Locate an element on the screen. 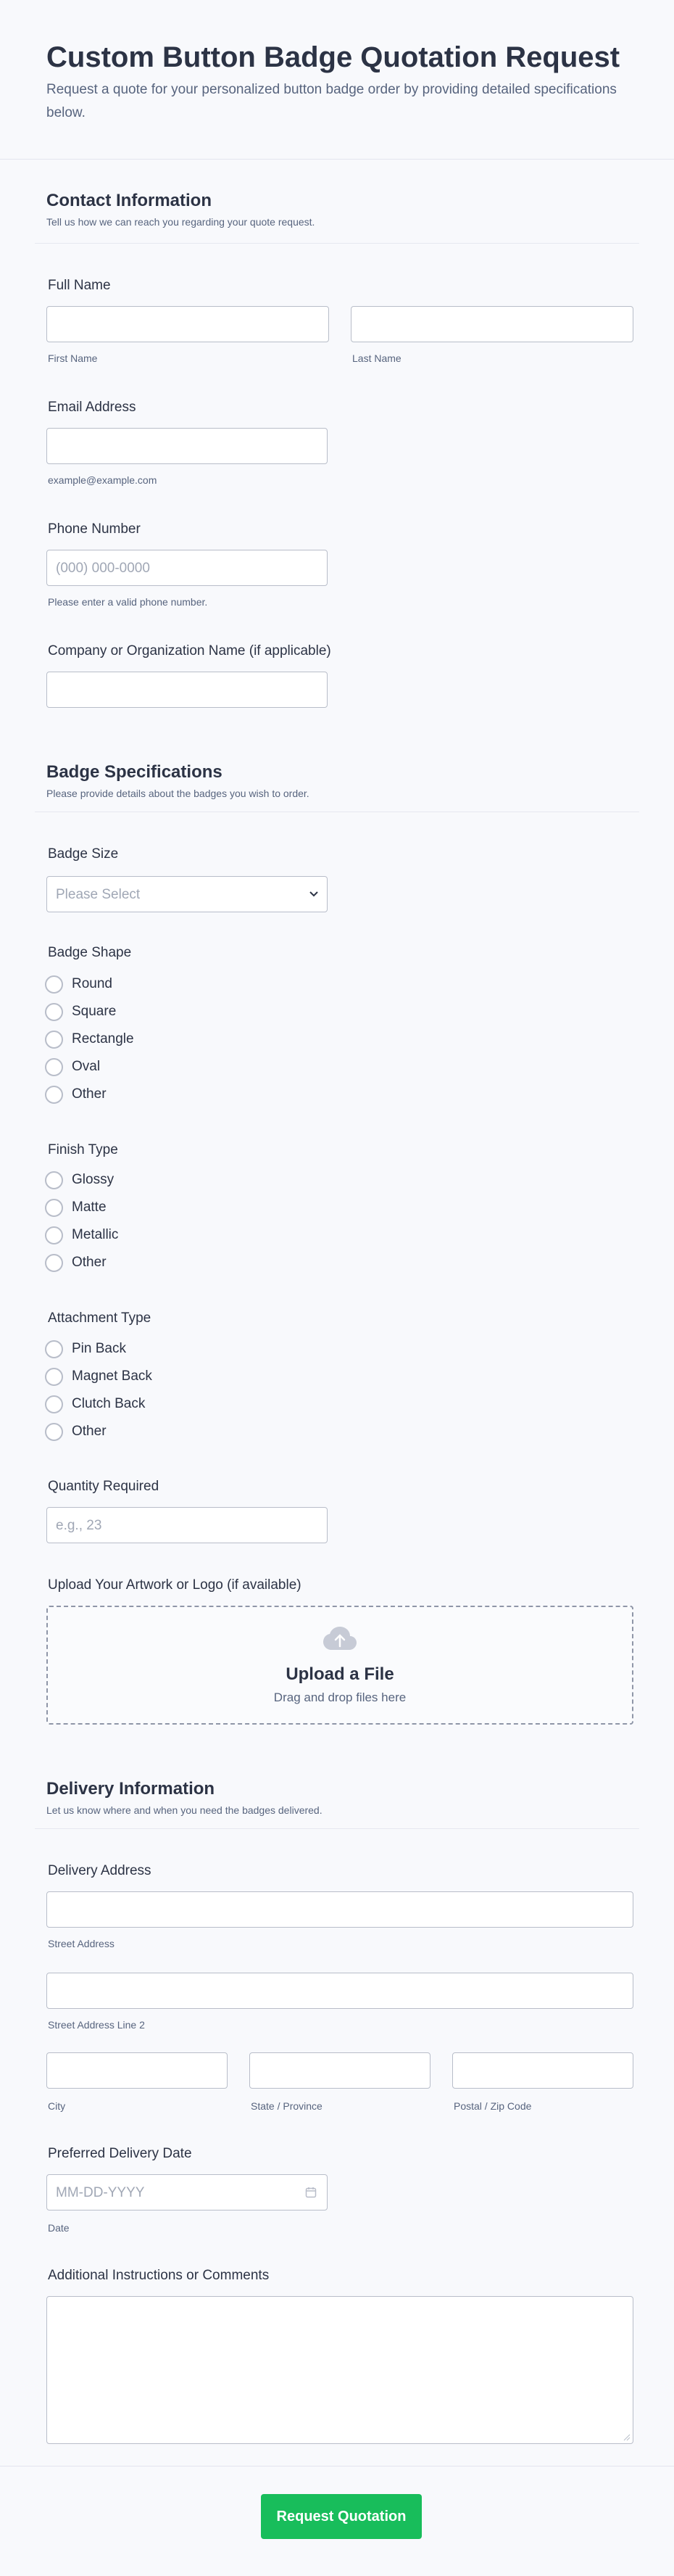 Image resolution: width=674 pixels, height=2576 pixels. first-name-sublabel: First Name is located at coordinates (73, 358).